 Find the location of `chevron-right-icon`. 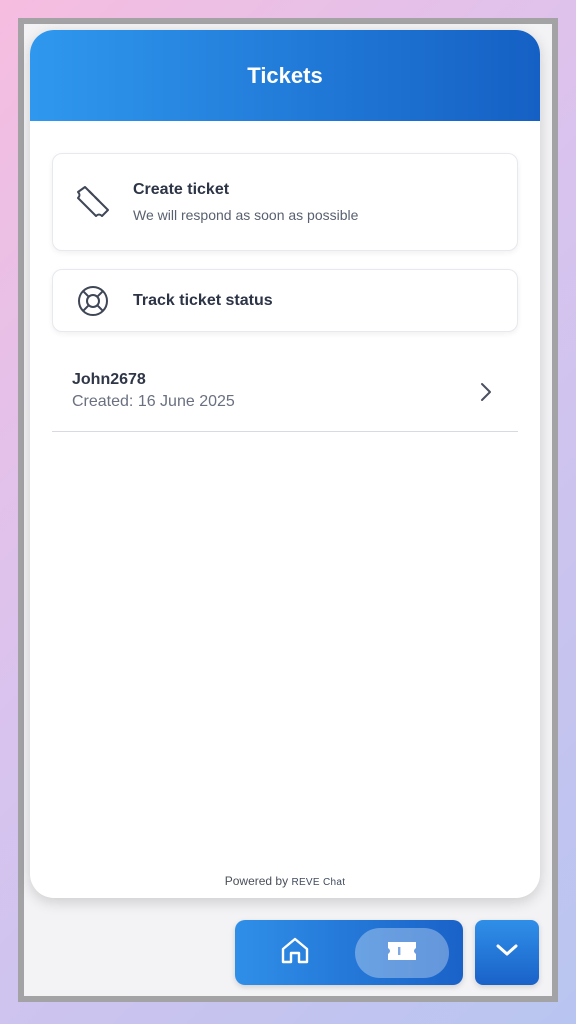

chevron-right-icon is located at coordinates (486, 394).